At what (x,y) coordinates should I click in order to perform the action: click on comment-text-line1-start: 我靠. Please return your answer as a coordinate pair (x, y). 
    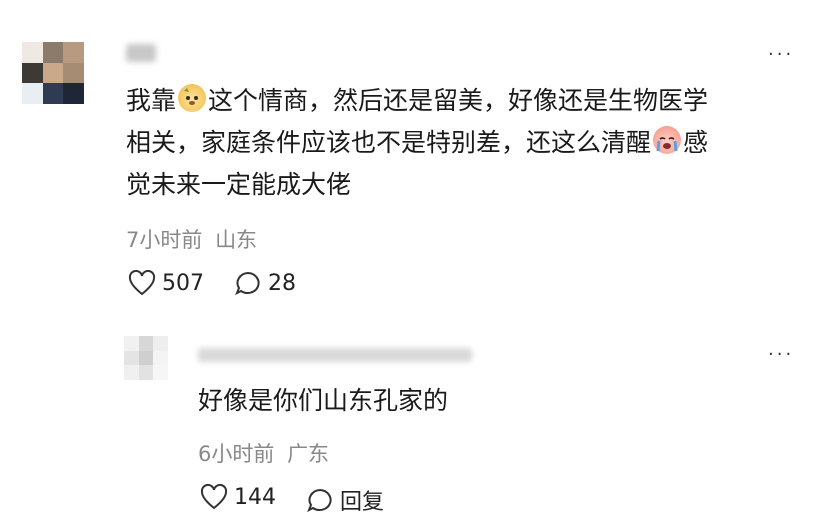
    Looking at the image, I should click on (151, 100).